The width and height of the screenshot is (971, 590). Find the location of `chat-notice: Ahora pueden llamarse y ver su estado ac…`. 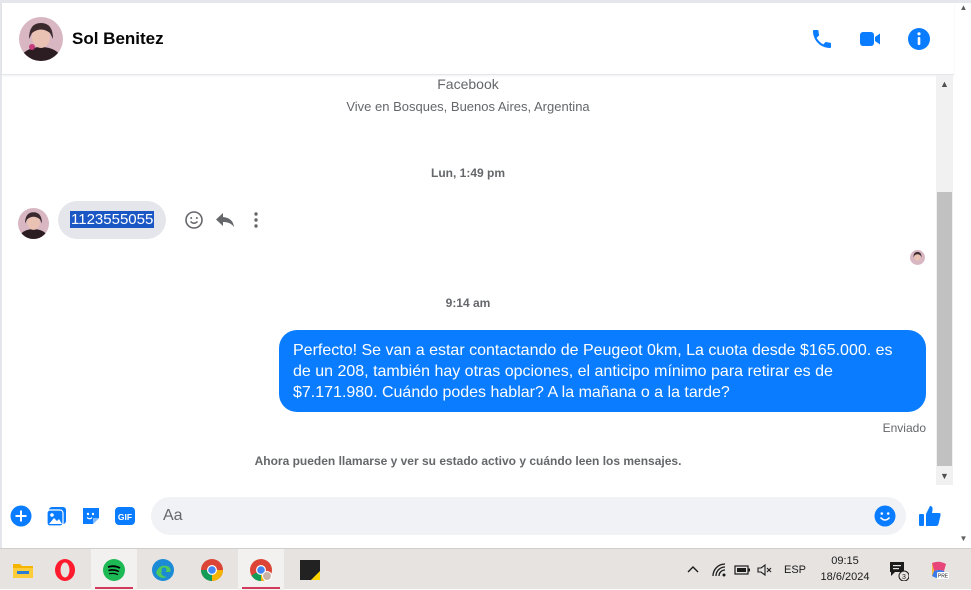

chat-notice: Ahora pueden llamarse y ver su estado ac… is located at coordinates (468, 461).